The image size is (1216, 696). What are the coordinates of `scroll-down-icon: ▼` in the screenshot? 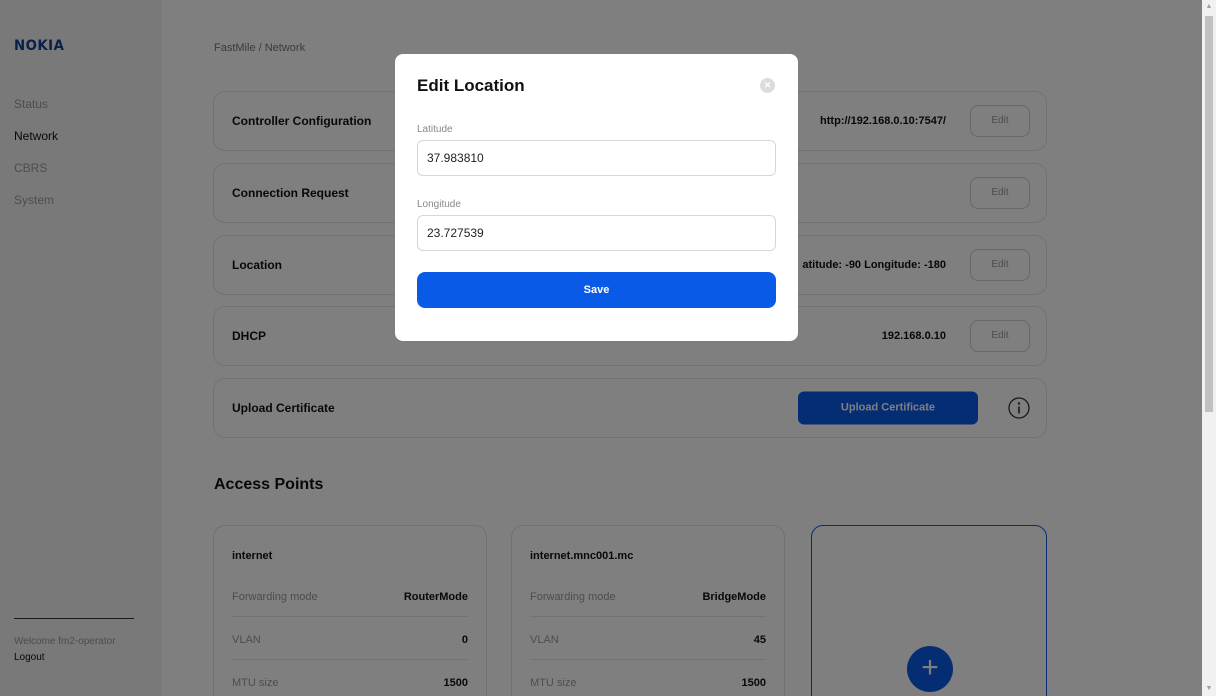 It's located at (1209, 689).